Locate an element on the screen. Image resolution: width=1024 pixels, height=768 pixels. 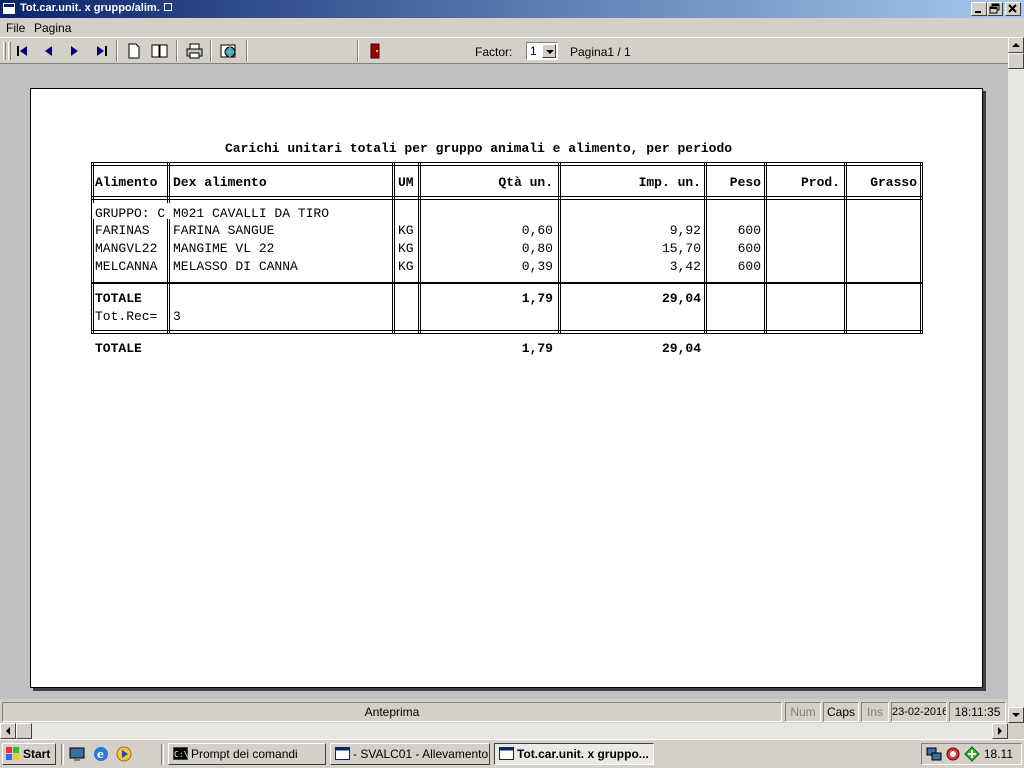
export-button is located at coordinates (229, 51).